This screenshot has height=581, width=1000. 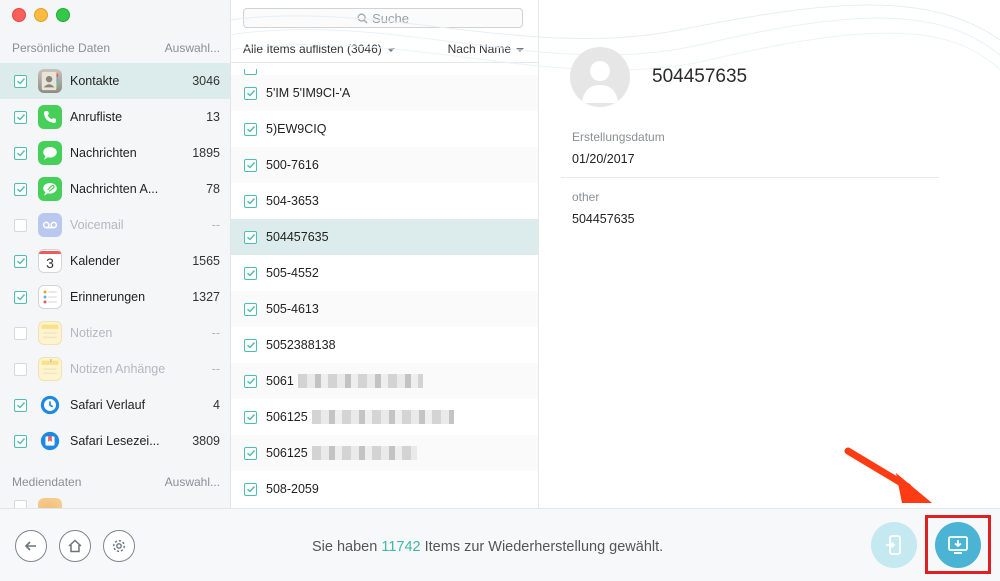 What do you see at coordinates (586, 197) in the screenshot?
I see `other-label: other` at bounding box center [586, 197].